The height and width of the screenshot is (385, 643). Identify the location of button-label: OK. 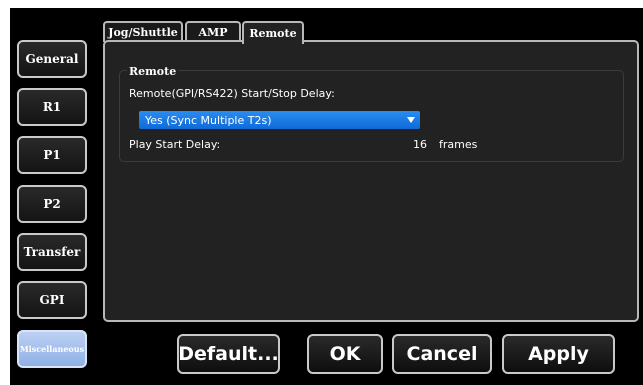
(345, 354).